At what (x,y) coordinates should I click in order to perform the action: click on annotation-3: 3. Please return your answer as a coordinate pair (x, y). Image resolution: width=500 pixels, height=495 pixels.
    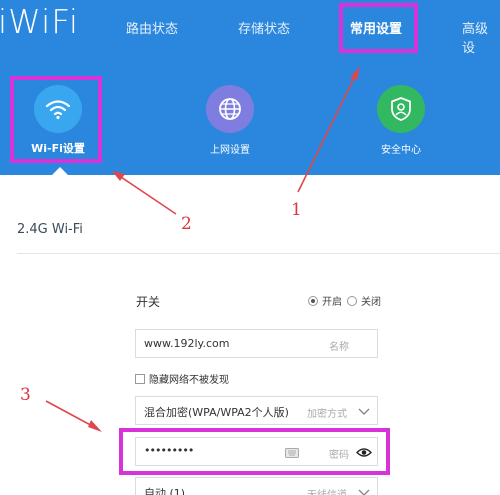
    Looking at the image, I should click on (25, 395).